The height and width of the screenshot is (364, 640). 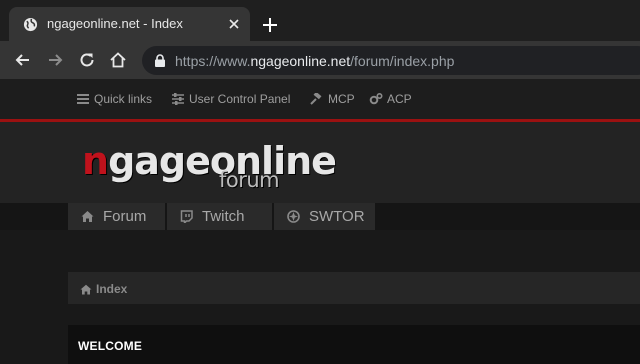 I want to click on mcp-link: MCP, so click(x=332, y=99).